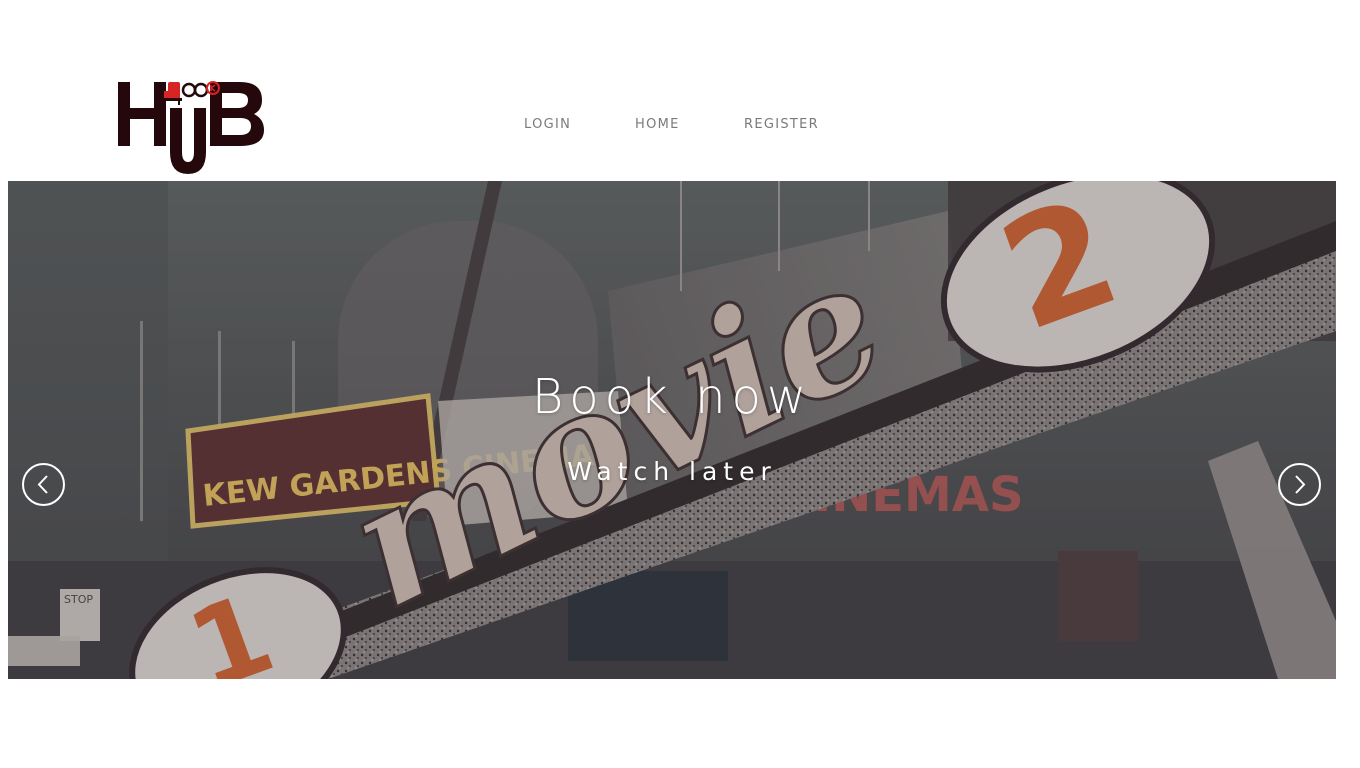 This screenshot has width=1360, height=768. I want to click on carousel-next-button, so click(1299, 484).